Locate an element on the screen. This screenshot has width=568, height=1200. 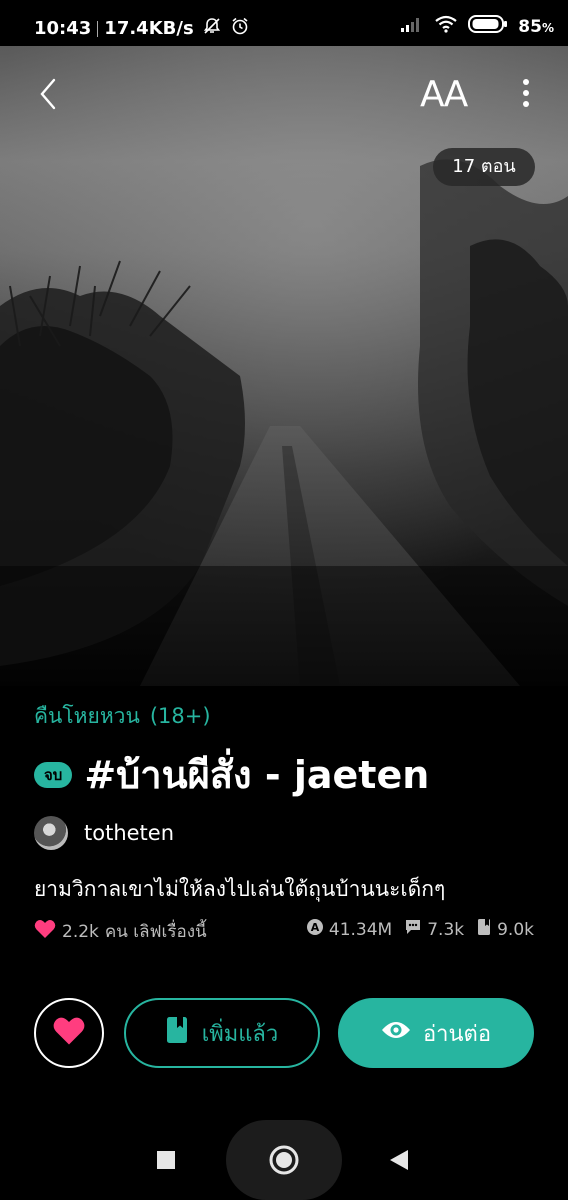
likes-count: 2.2k is located at coordinates (80, 931).